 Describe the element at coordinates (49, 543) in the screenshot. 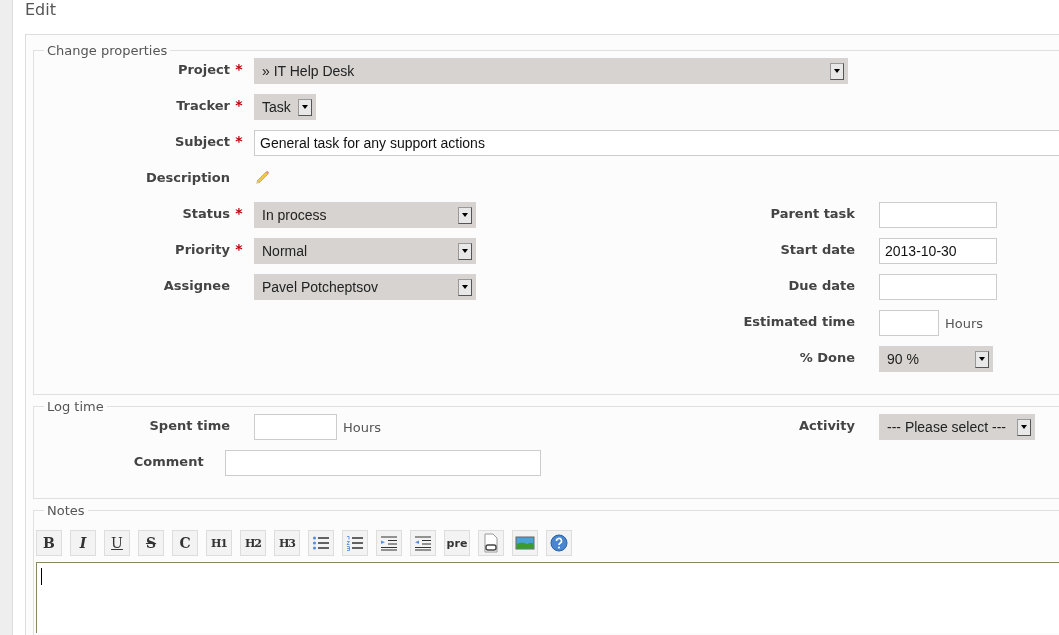

I see `bold-button: B` at that location.